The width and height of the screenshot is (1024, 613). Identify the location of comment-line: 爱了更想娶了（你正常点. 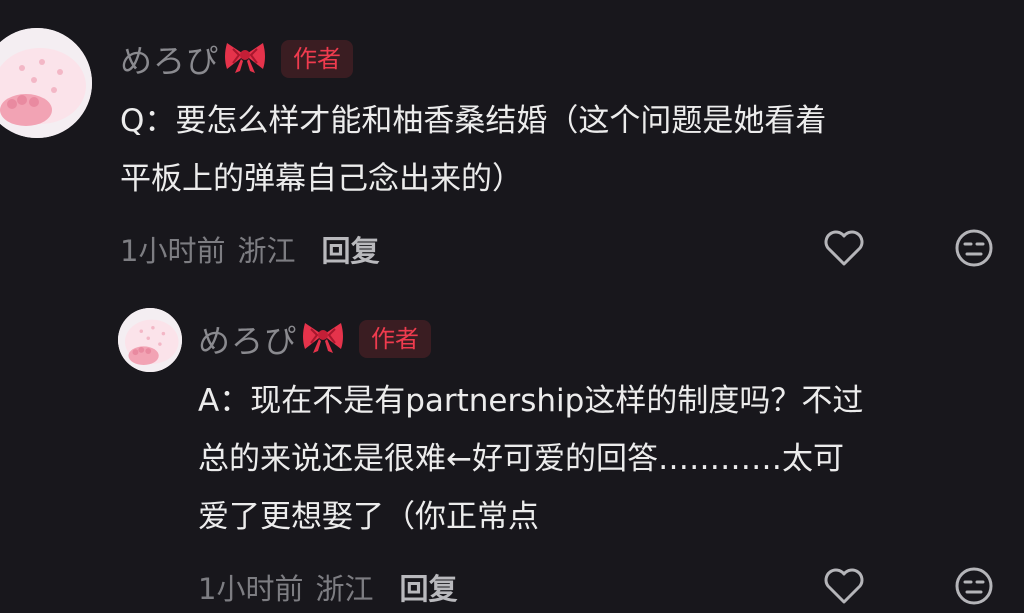
(368, 517).